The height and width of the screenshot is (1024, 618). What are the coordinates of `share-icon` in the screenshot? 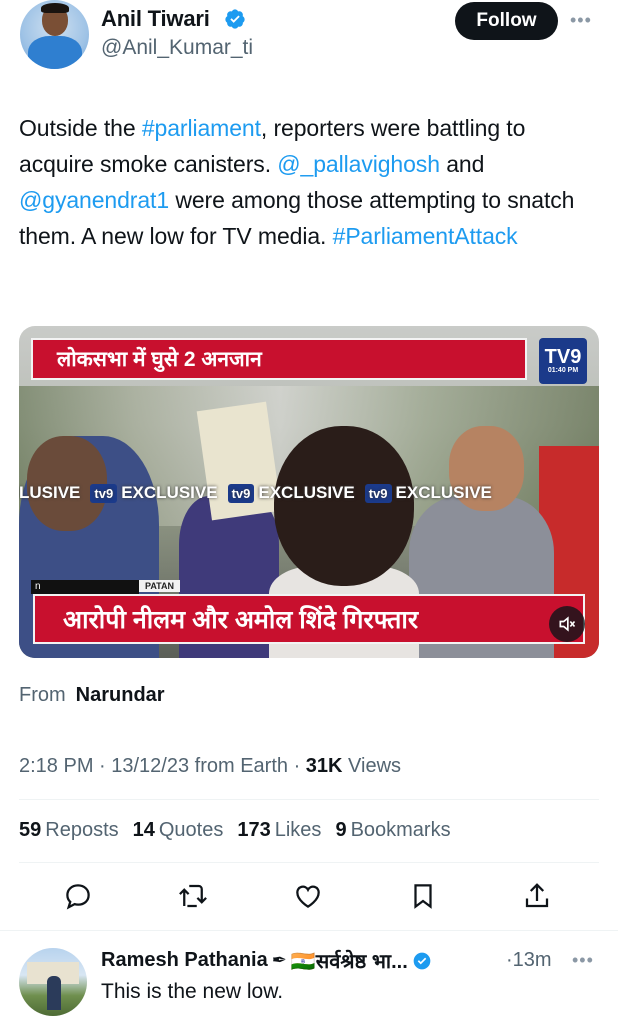 It's located at (537, 896).